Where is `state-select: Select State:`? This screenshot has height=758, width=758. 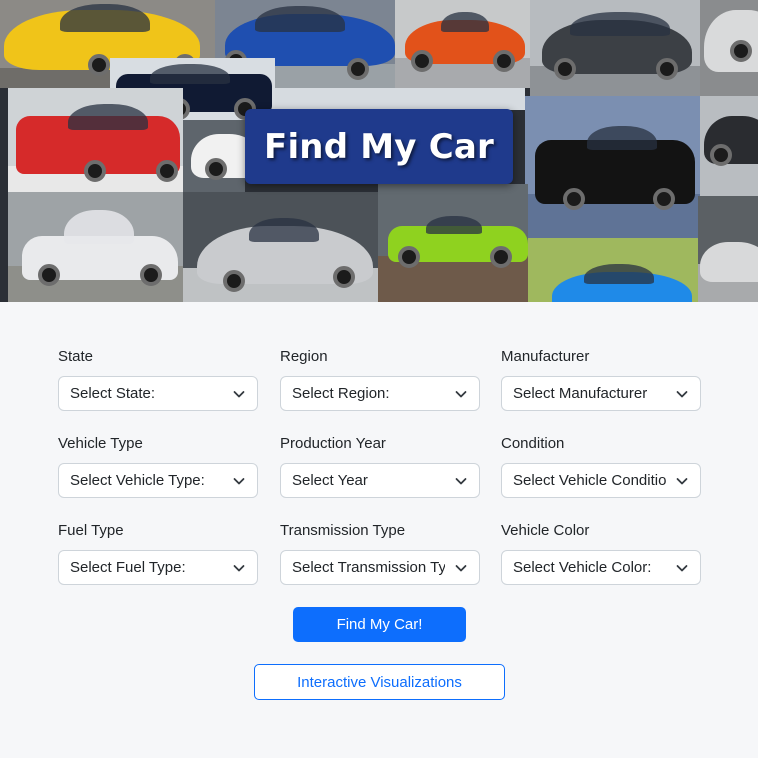
state-select: Select State: is located at coordinates (158, 393).